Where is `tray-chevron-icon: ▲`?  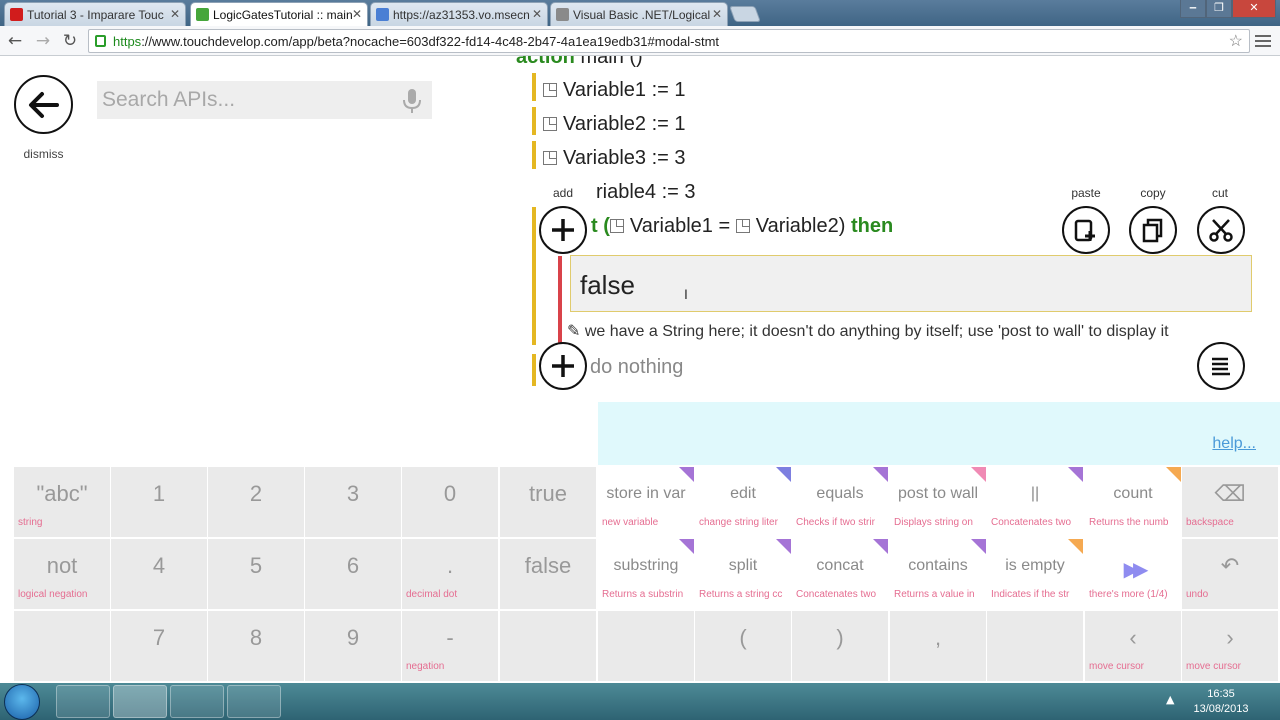
tray-chevron-icon: ▲ is located at coordinates (1170, 699).